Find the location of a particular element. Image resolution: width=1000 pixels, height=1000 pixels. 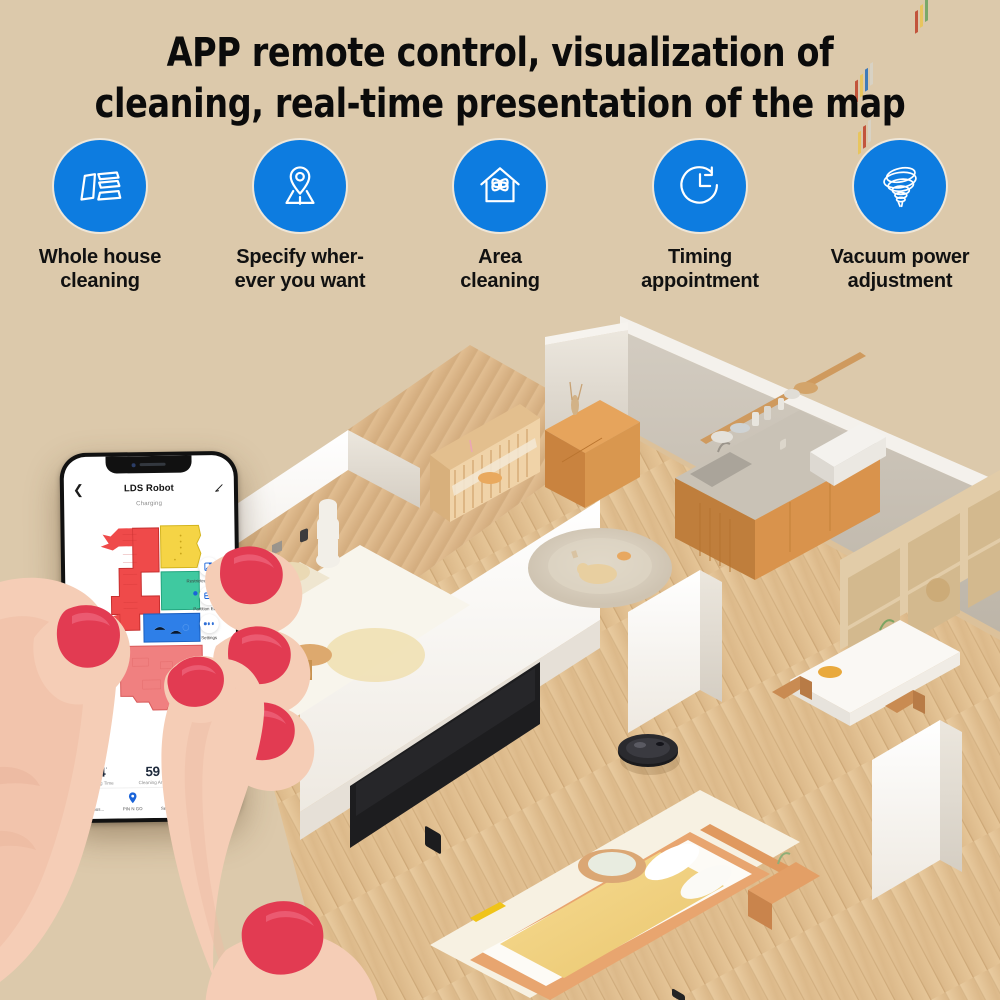

feature-area-cleaning: Area cleaning is located at coordinates (500, 232).